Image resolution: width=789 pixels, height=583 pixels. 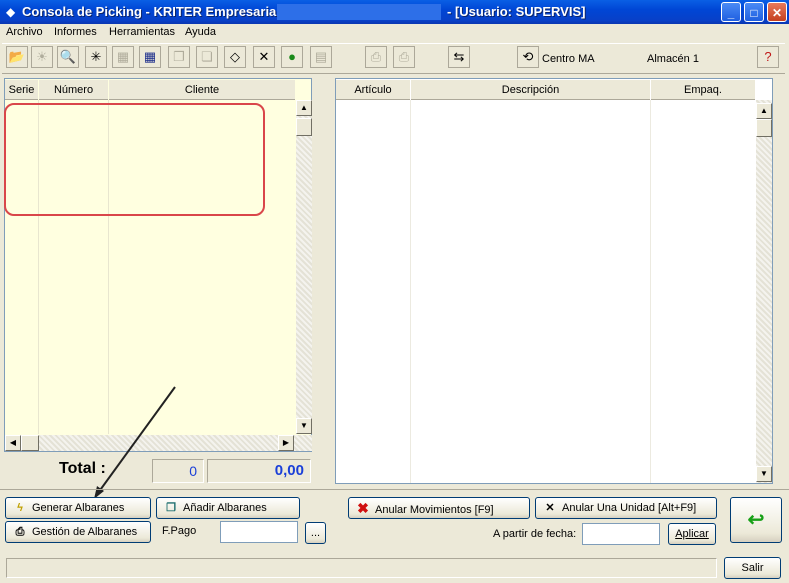 What do you see at coordinates (171, 508) in the screenshot?
I see `add-documents-icon: ❐` at bounding box center [171, 508].